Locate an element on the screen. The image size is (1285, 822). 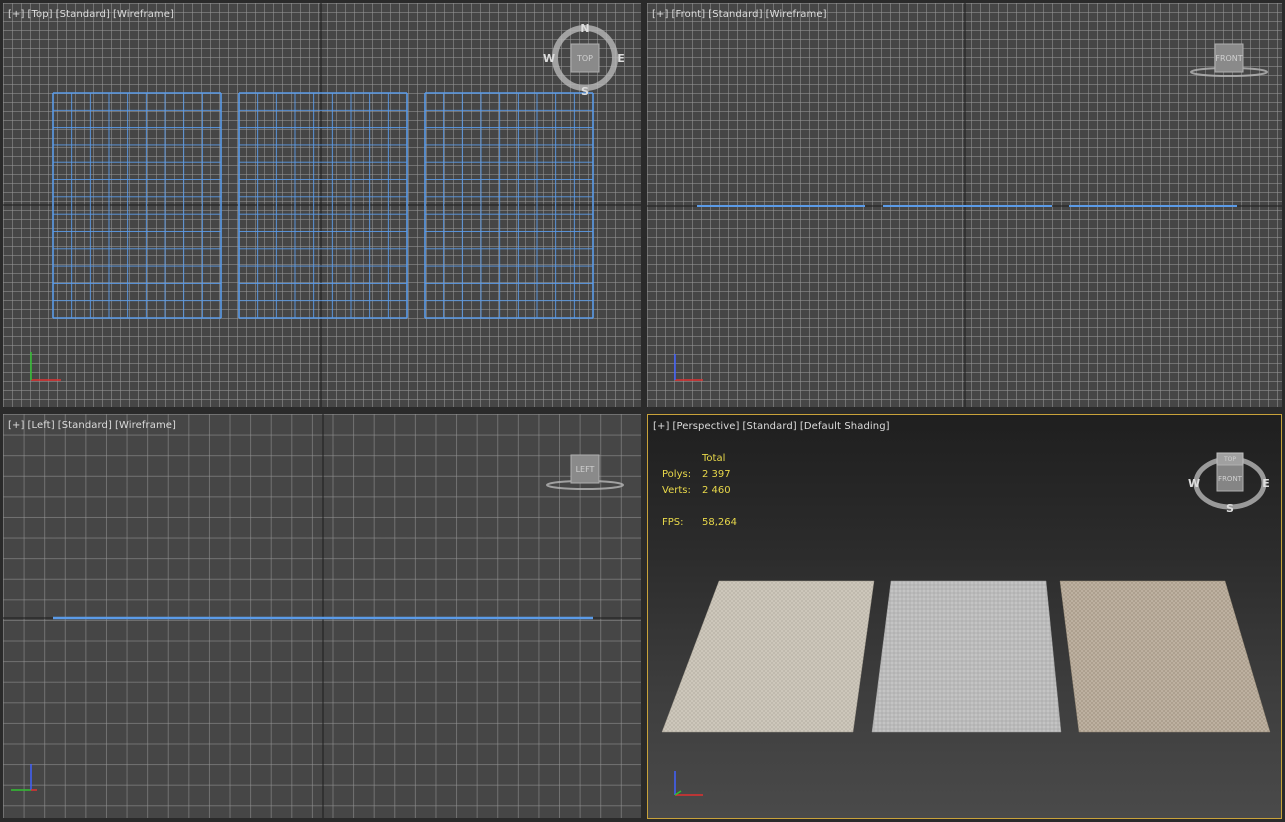
viewcube-face-label: FRONT is located at coordinates (1228, 58).